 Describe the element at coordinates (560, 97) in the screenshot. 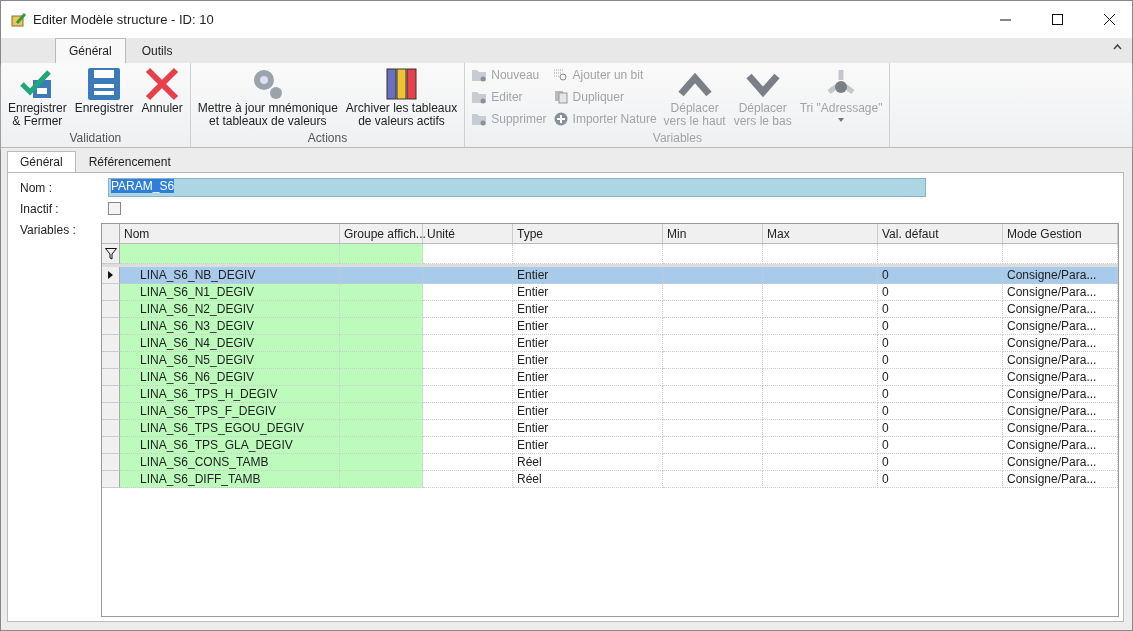

I see `copy-icon` at that location.